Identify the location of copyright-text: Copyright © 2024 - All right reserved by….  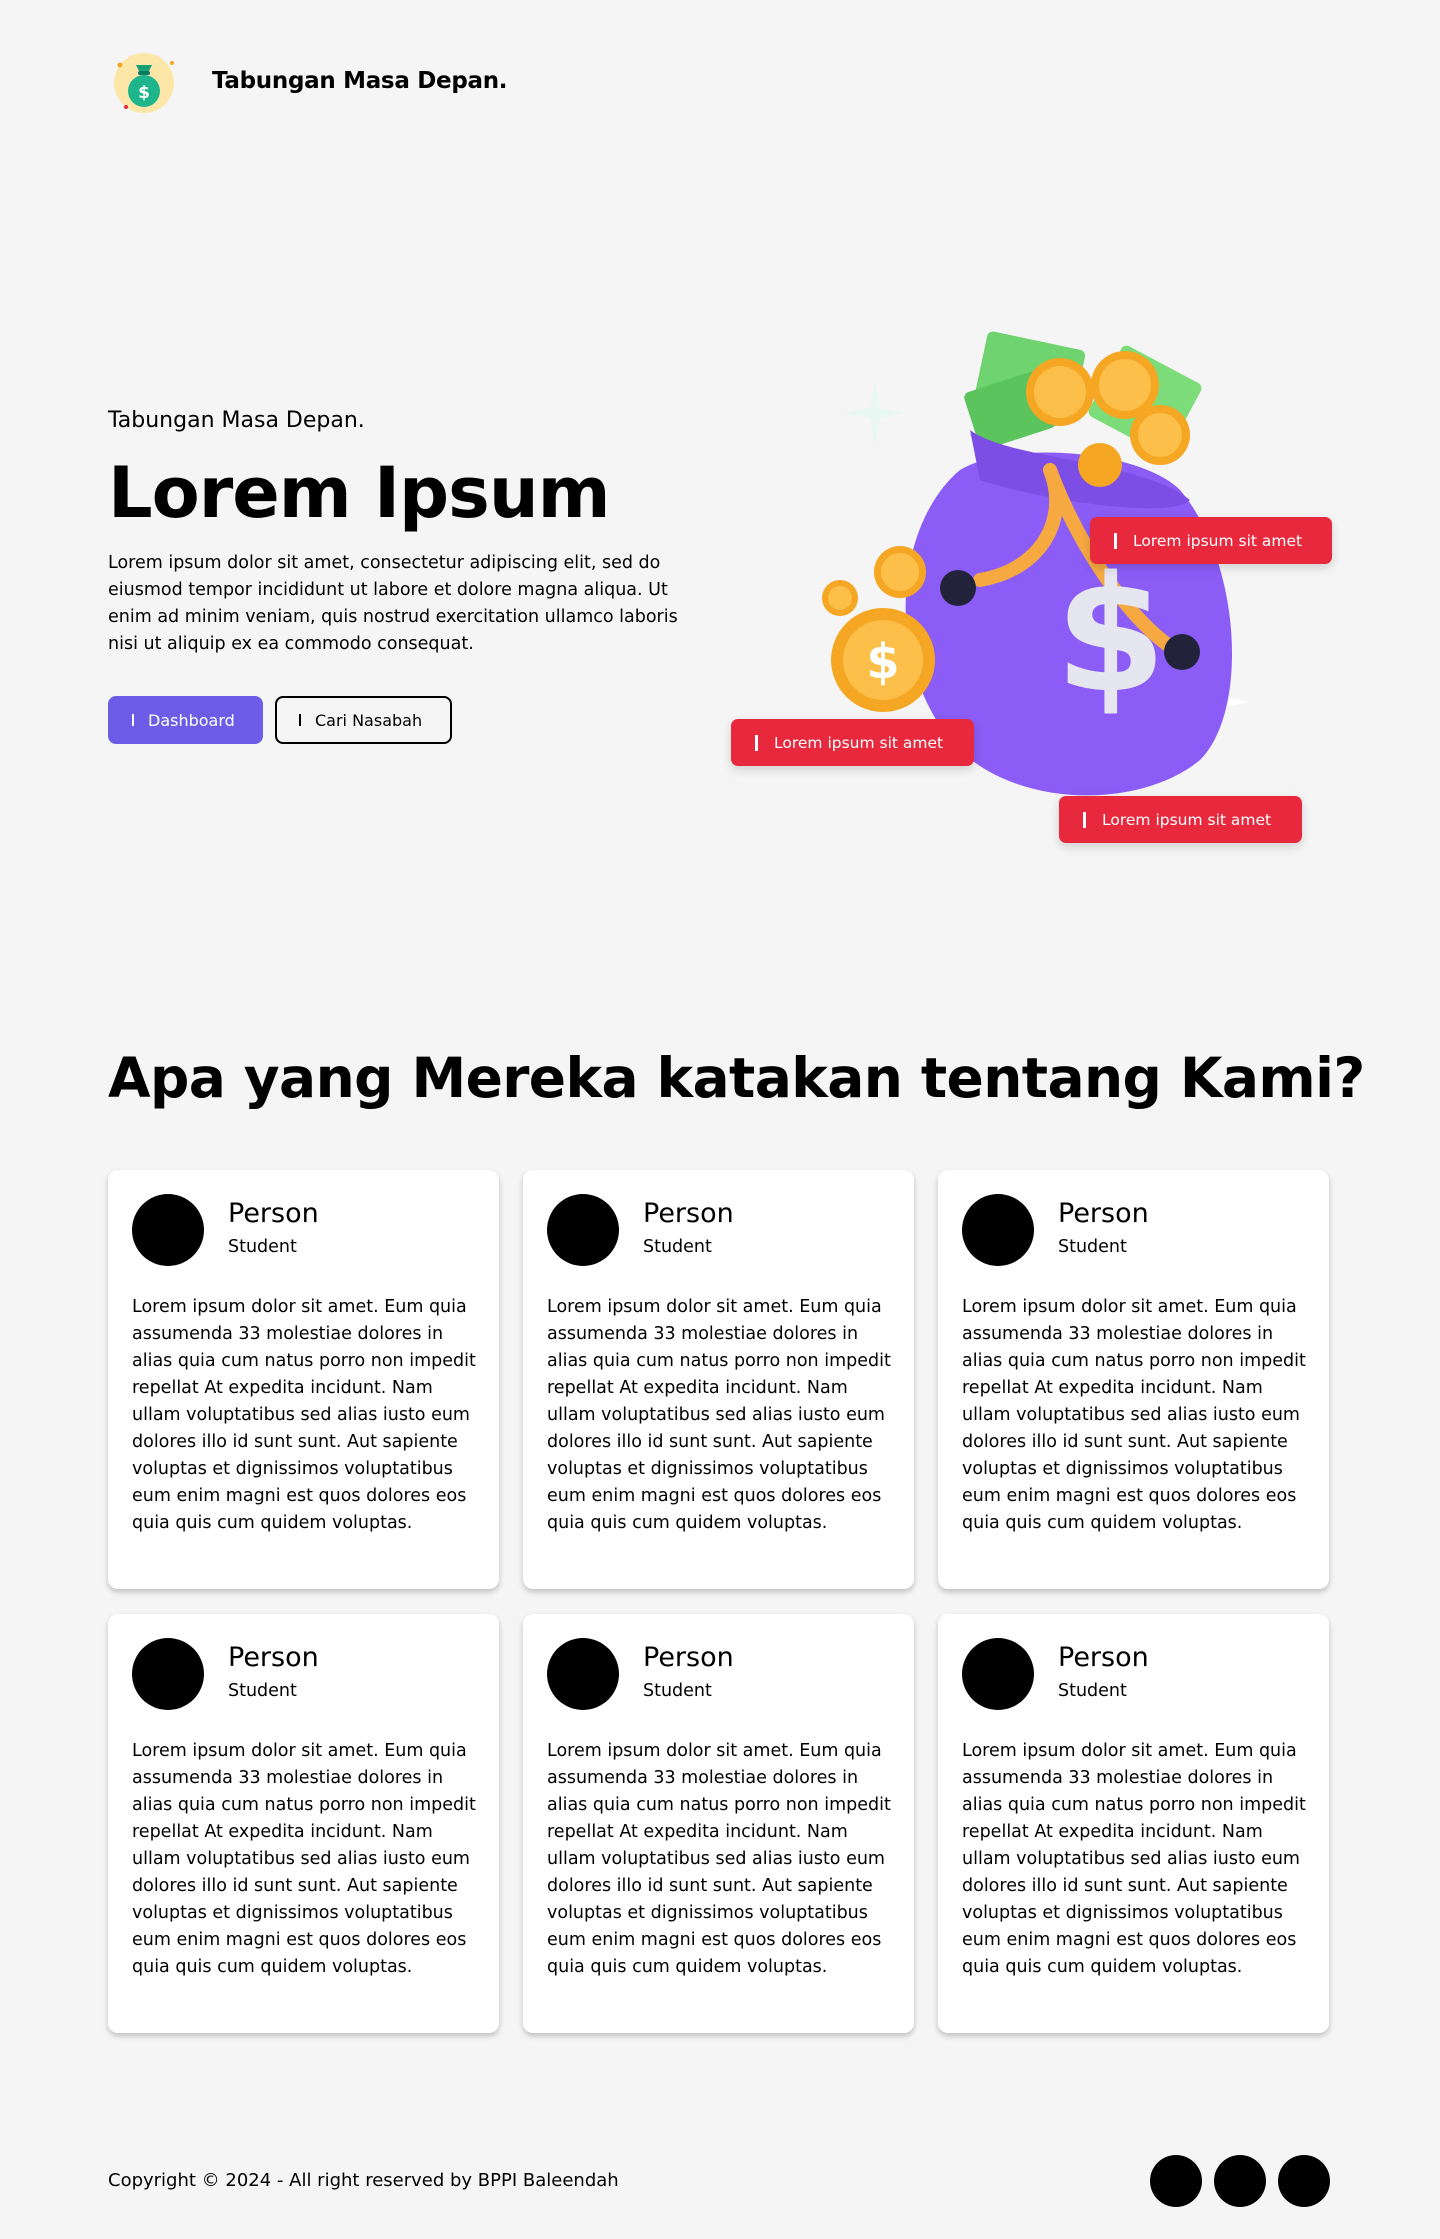
(363, 2180).